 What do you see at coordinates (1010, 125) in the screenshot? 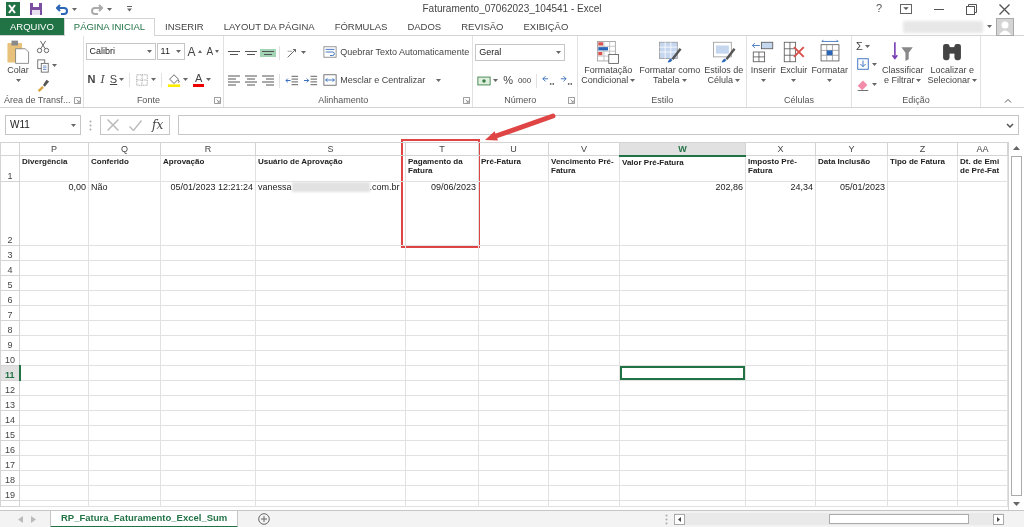
I see `expand-chevron-icon` at bounding box center [1010, 125].